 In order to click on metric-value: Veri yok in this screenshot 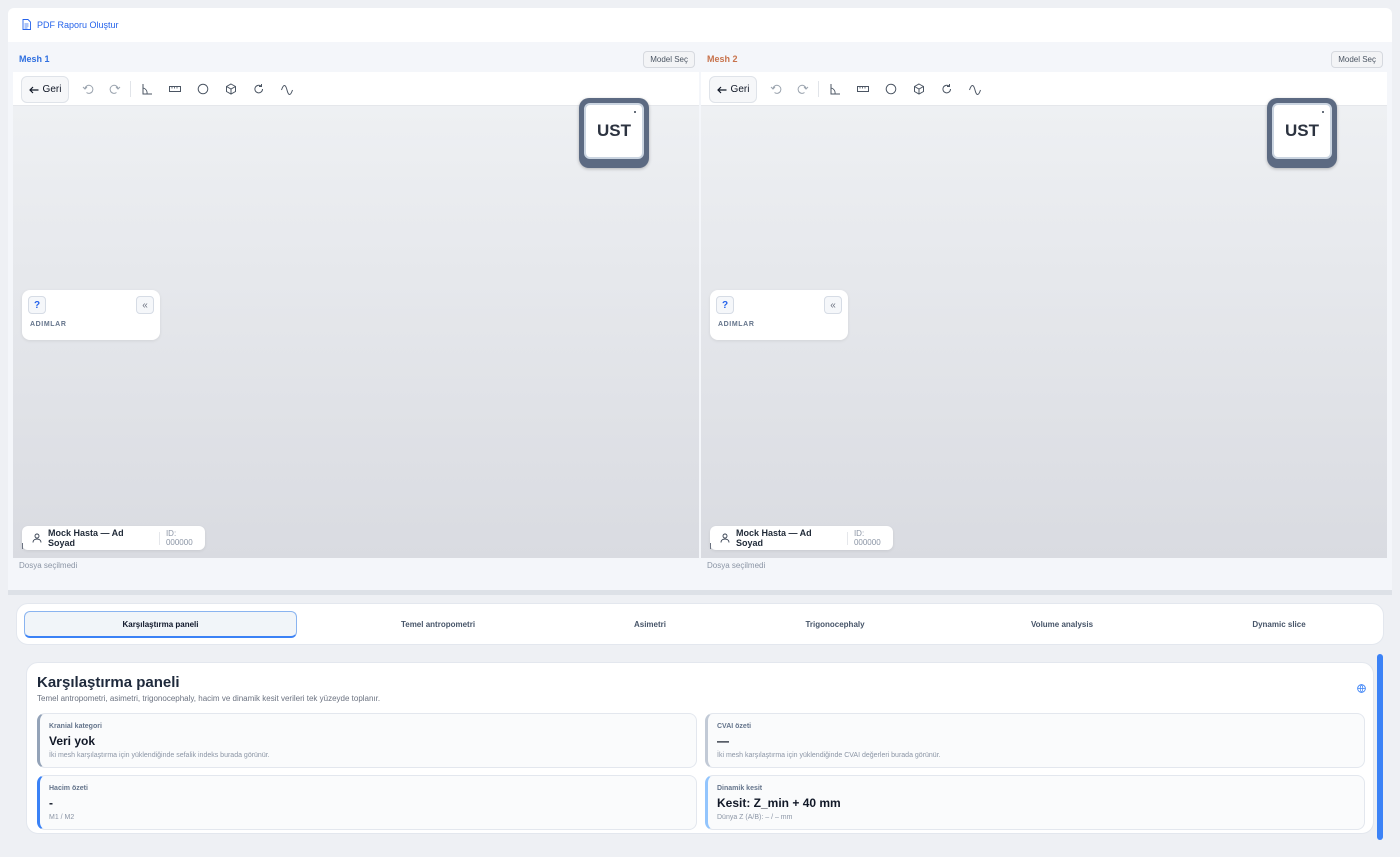, I will do `click(72, 741)`.